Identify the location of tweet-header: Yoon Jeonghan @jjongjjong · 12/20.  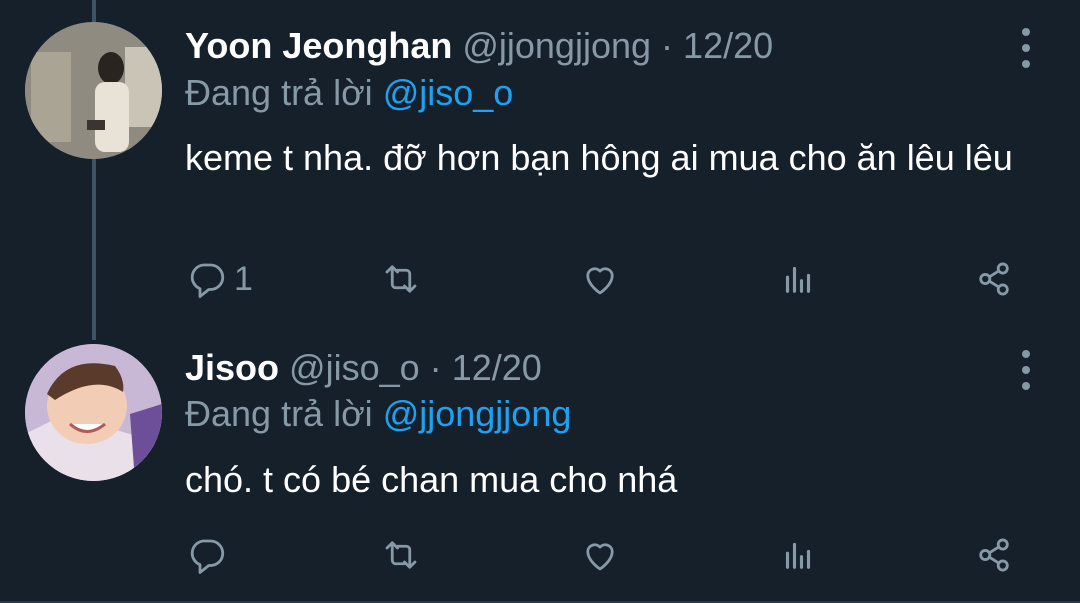
(587, 46).